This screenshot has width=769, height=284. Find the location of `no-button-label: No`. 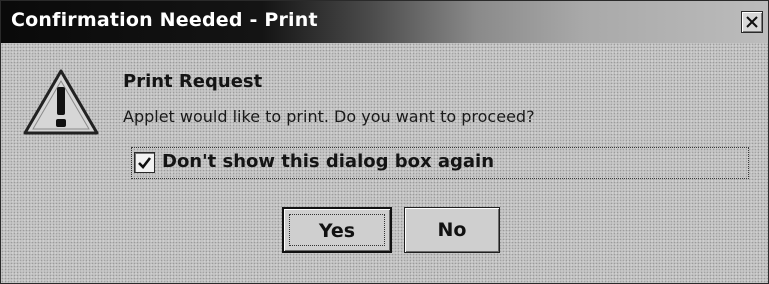

no-button-label: No is located at coordinates (452, 230).